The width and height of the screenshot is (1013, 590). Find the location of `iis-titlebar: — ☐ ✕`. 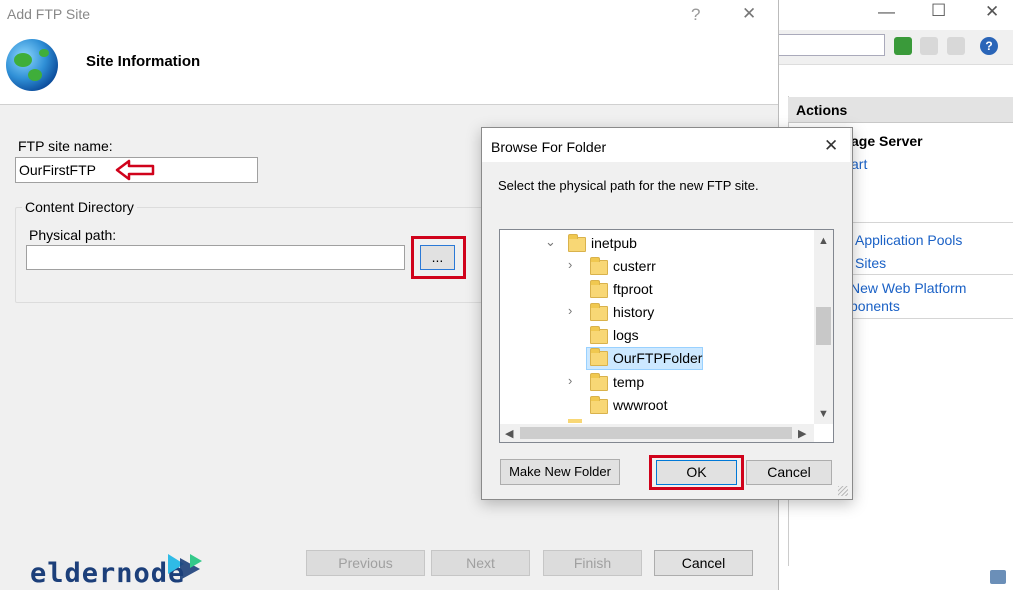

iis-titlebar: — ☐ ✕ is located at coordinates (895, 15).